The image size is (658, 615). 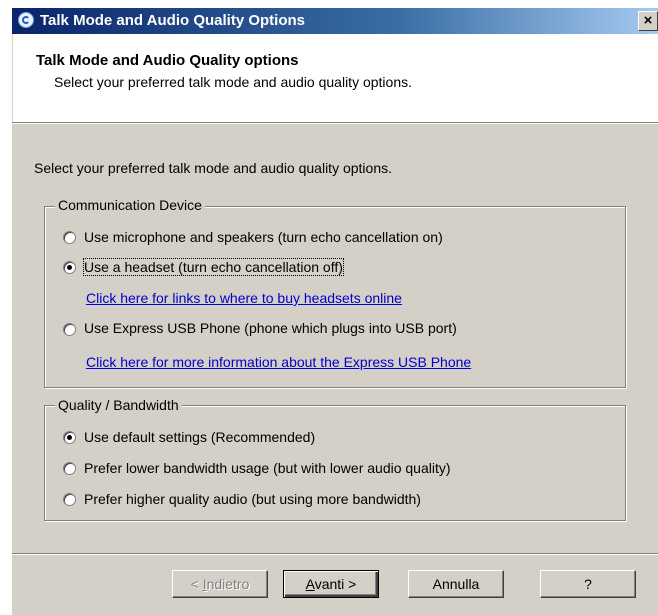 What do you see at coordinates (196, 584) in the screenshot?
I see `back-prefix: <` at bounding box center [196, 584].